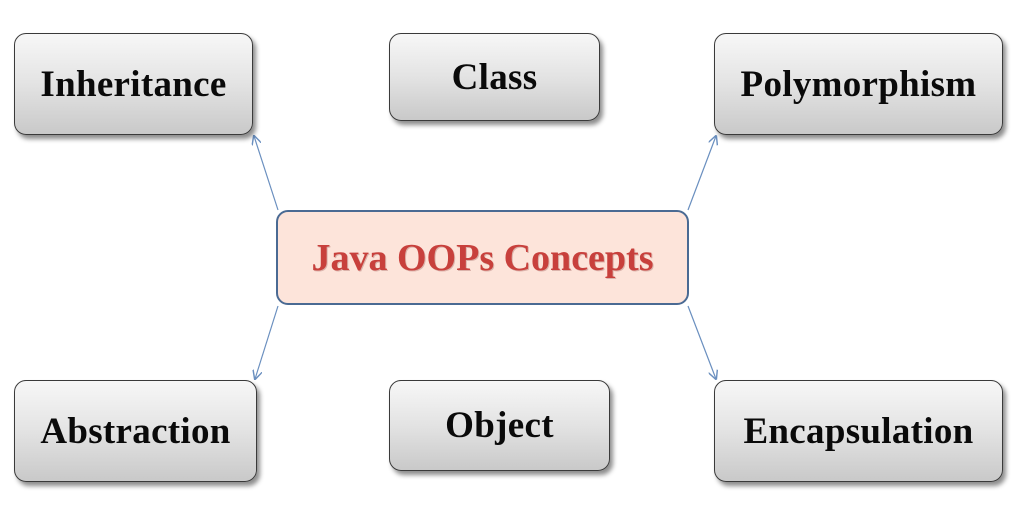  I want to click on node-encapsulation-label: Encapsulation, so click(858, 431).